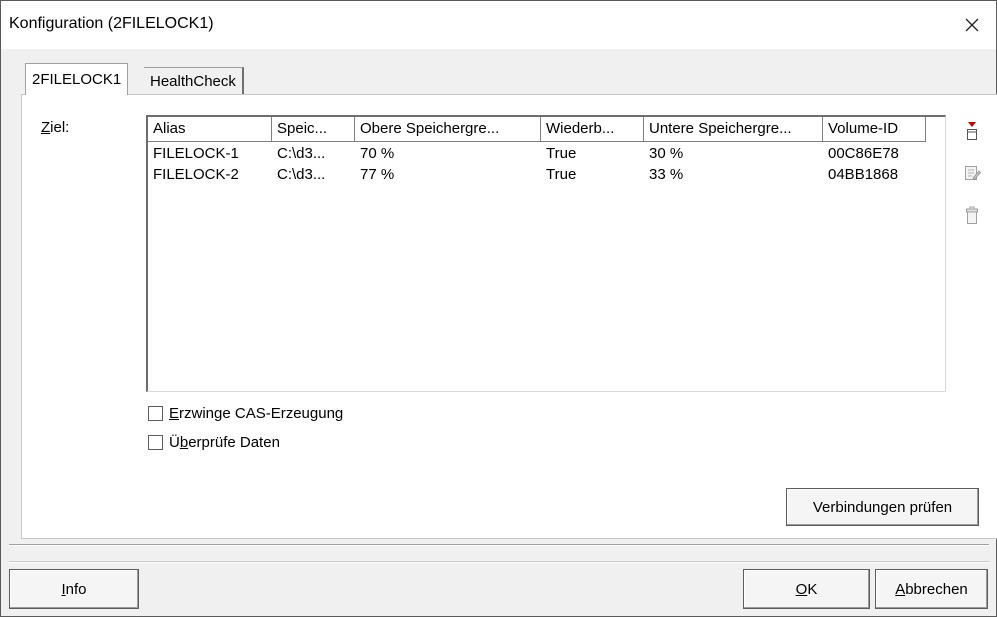 The image size is (997, 617). I want to click on window-title: Konfiguration (2FILELOCK1), so click(111, 23).